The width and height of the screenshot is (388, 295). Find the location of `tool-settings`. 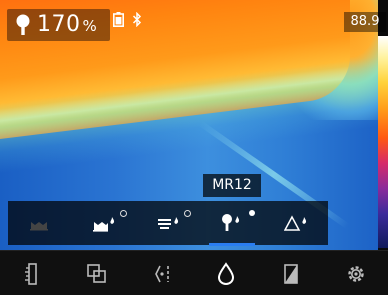

tool-settings is located at coordinates (356, 274).